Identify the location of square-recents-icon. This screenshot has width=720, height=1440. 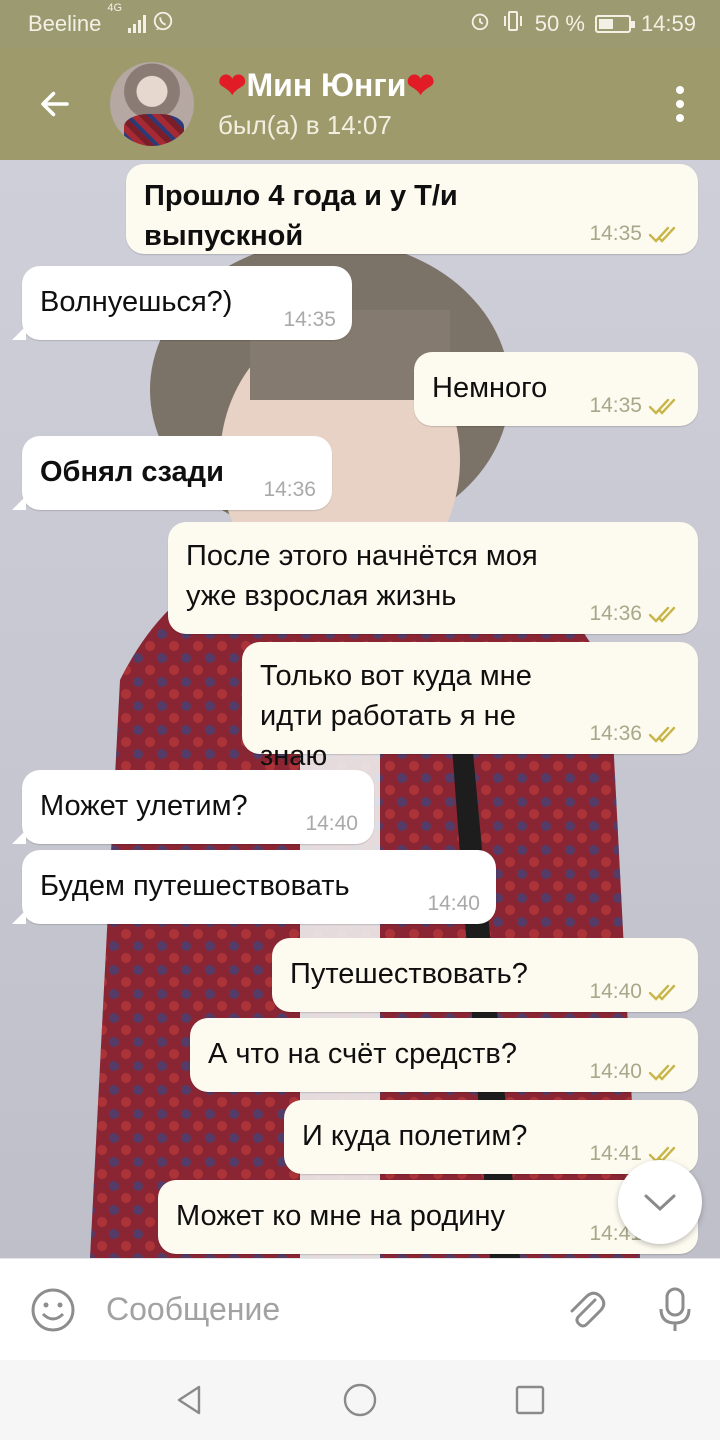
(530, 1400).